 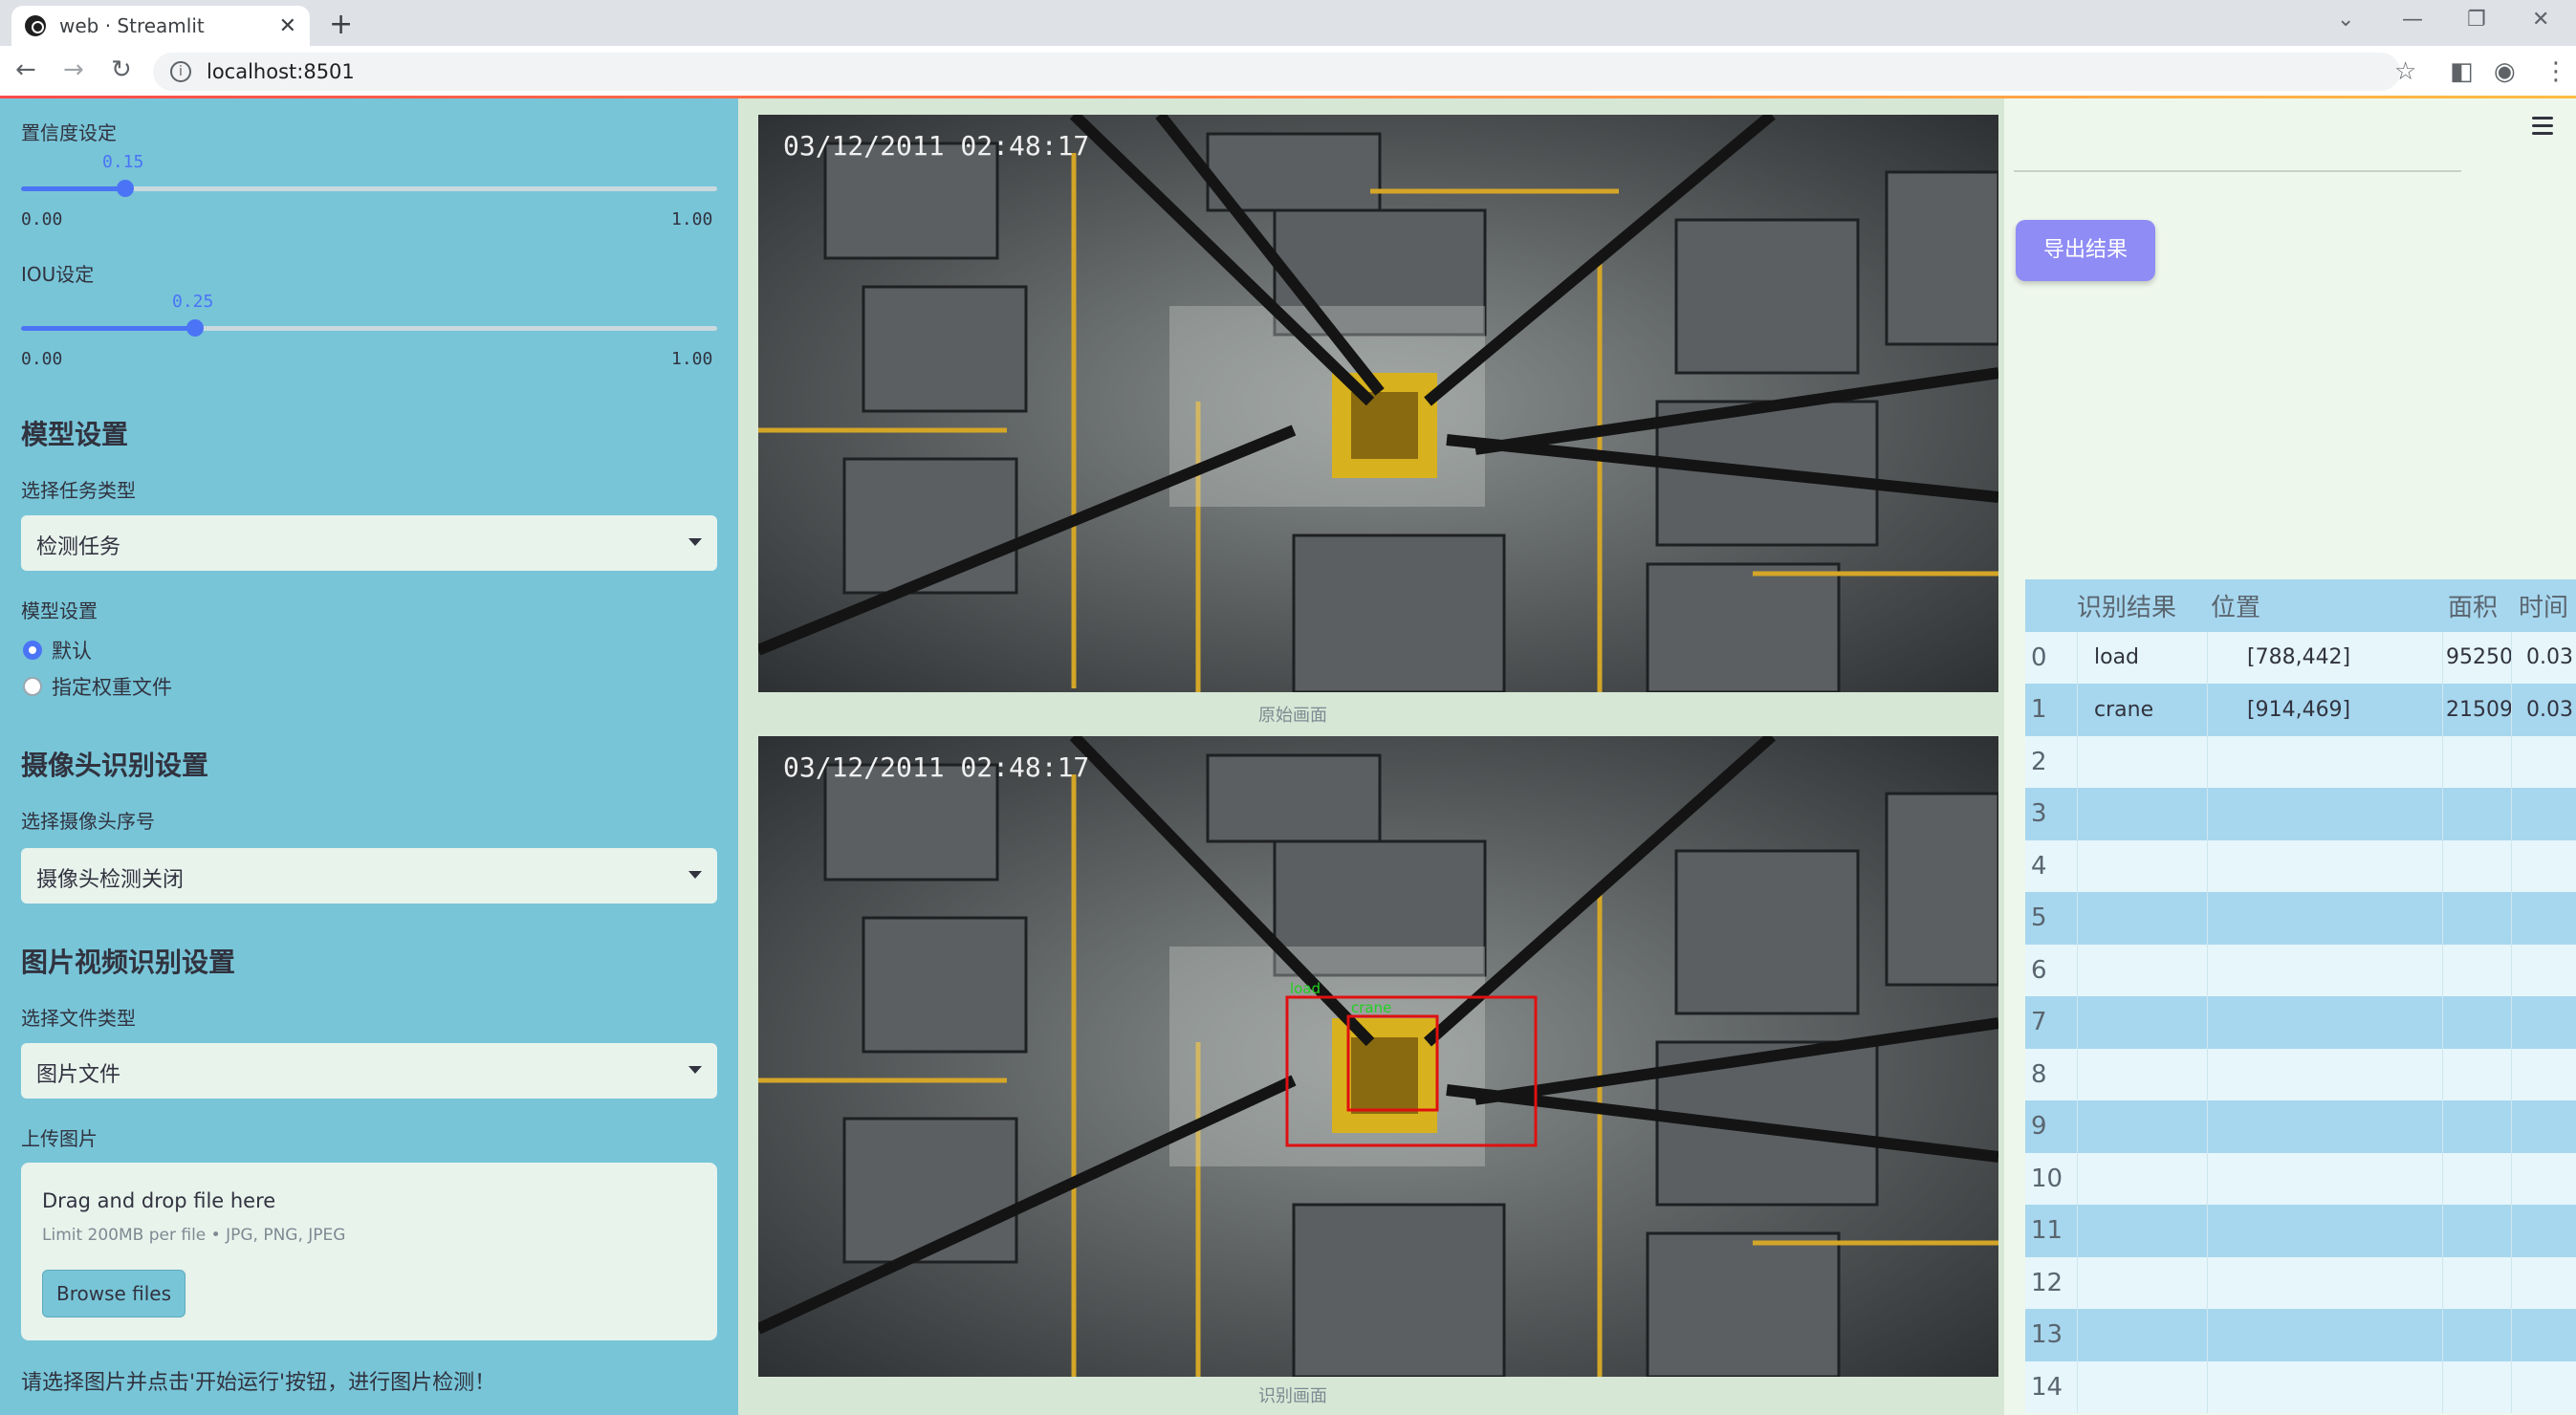 I want to click on table-row: 7, so click(x=2300, y=1022).